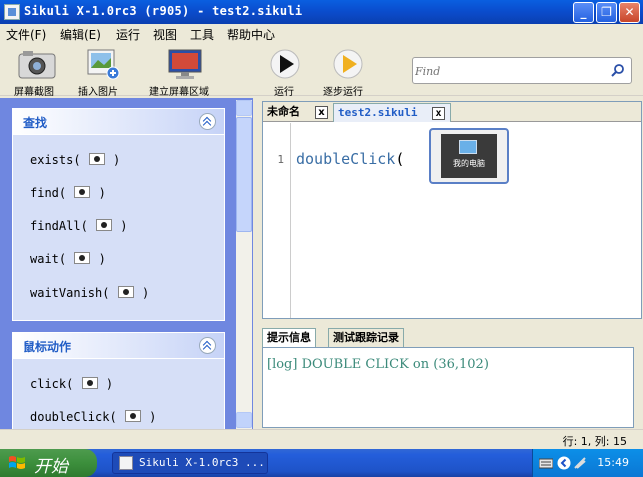  I want to click on line-number: 1, so click(280, 159).